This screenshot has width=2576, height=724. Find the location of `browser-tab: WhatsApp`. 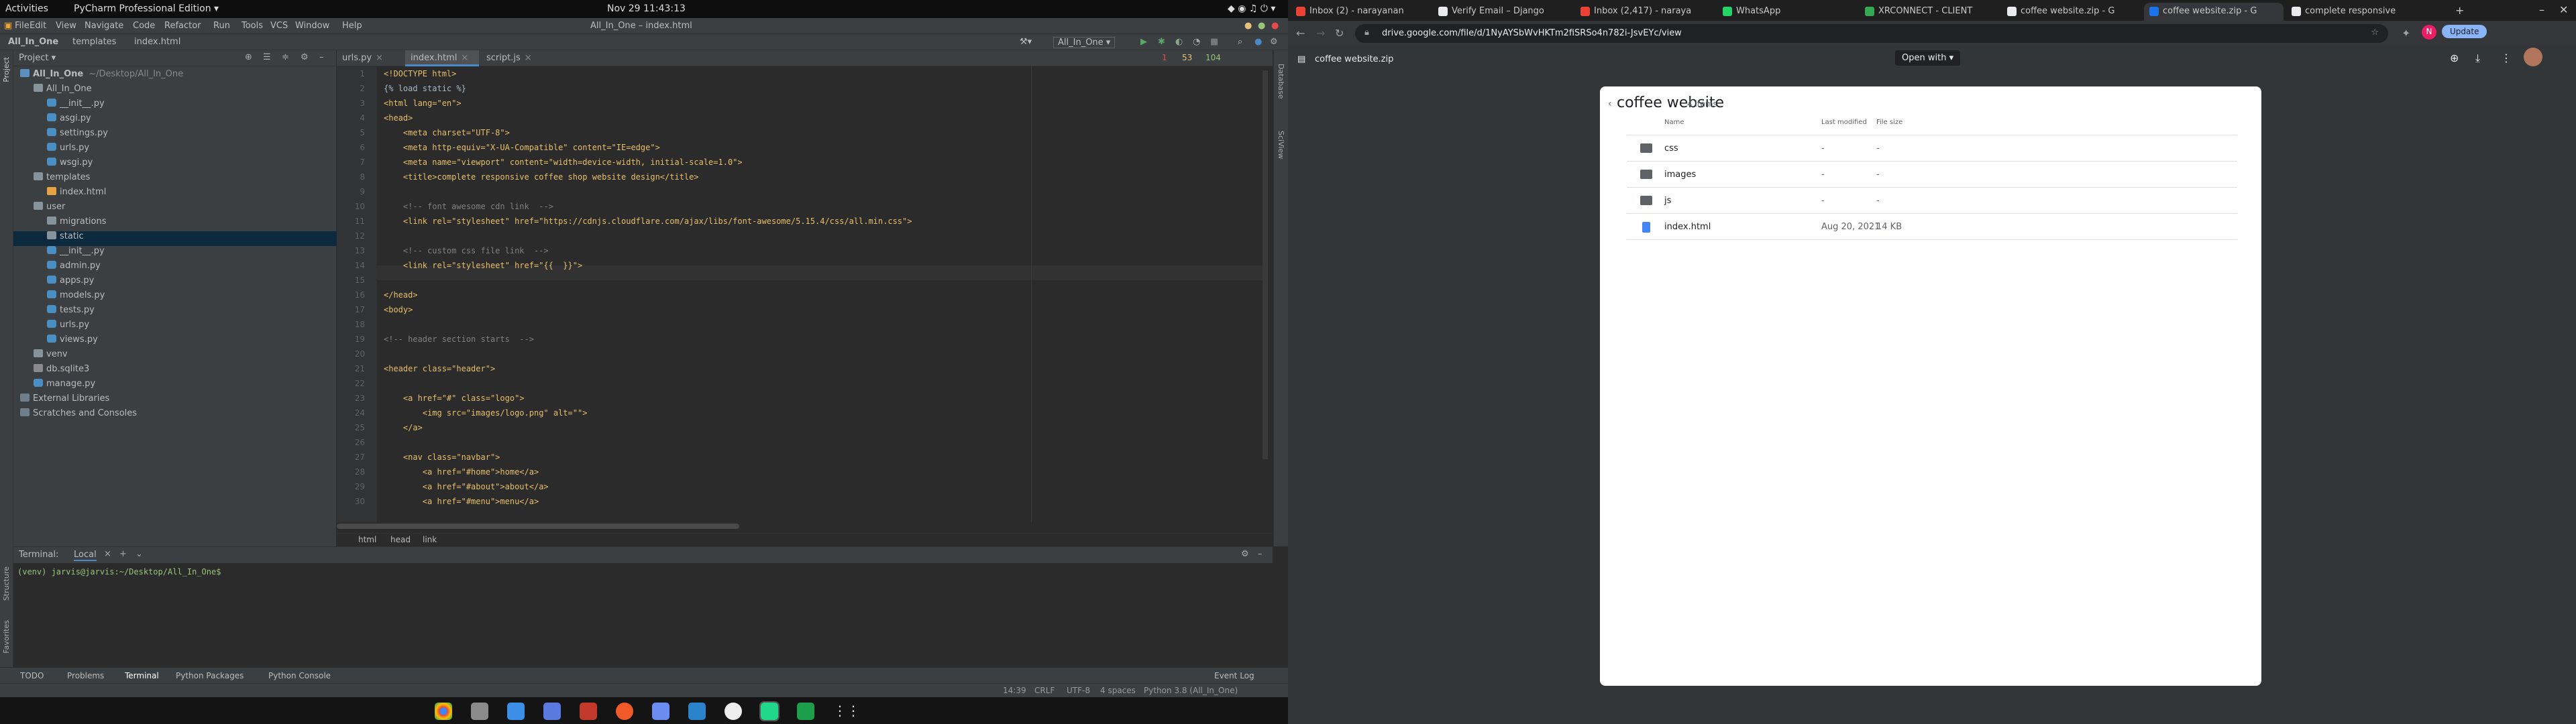

browser-tab: WhatsApp is located at coordinates (1787, 12).